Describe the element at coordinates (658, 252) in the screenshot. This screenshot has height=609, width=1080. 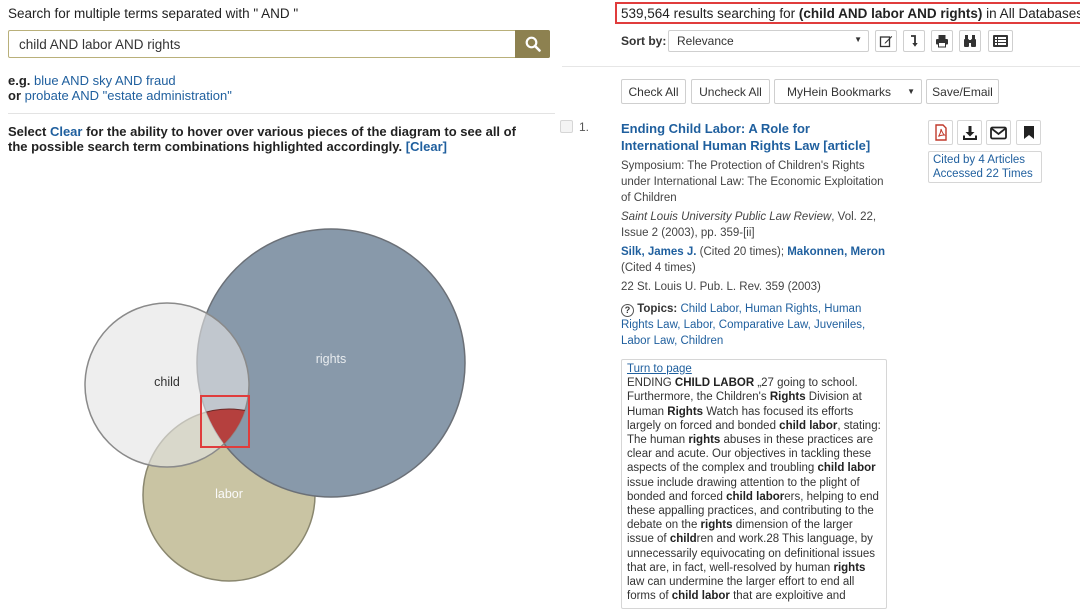
I see `author-link-1: Silk, James J.` at that location.